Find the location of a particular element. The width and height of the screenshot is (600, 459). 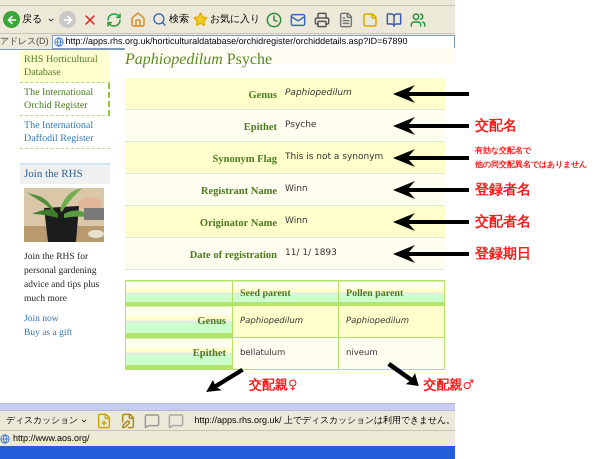

column-header: Seed parent is located at coordinates (285, 293).